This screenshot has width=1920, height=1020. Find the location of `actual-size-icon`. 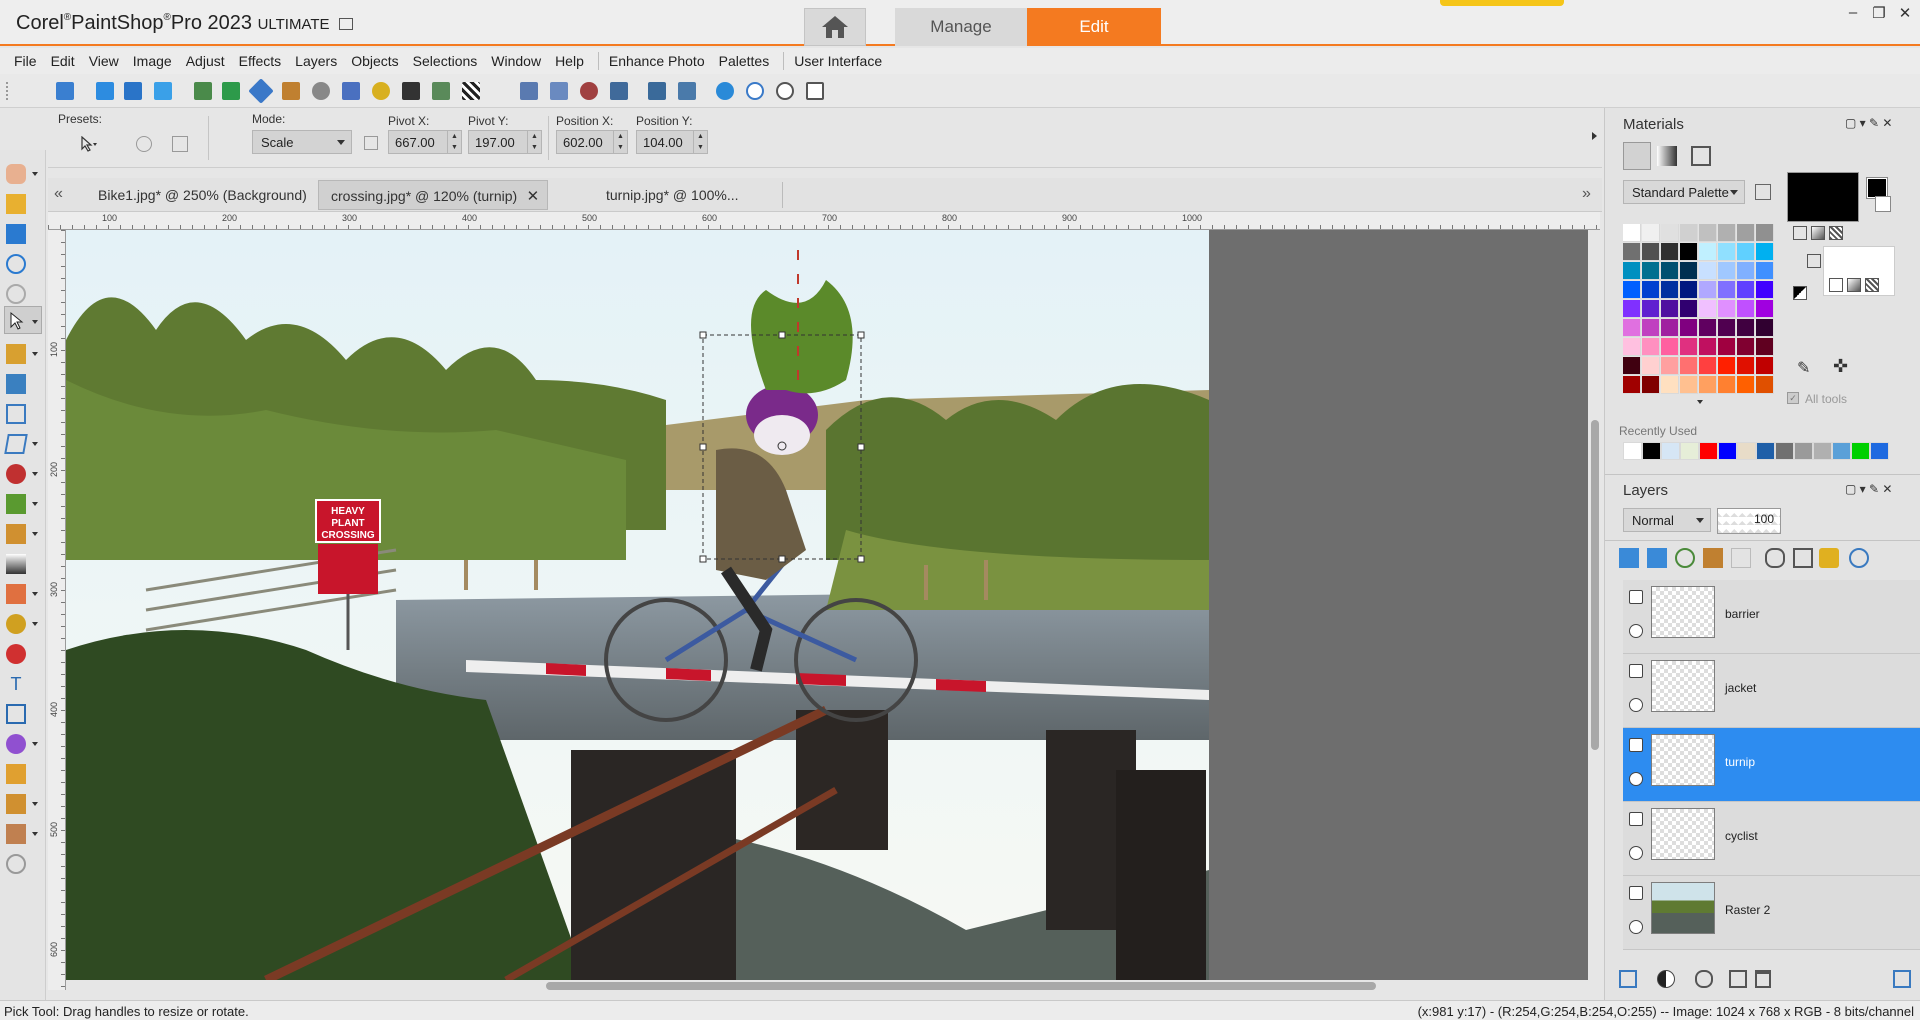

actual-size-icon is located at coordinates (785, 91).